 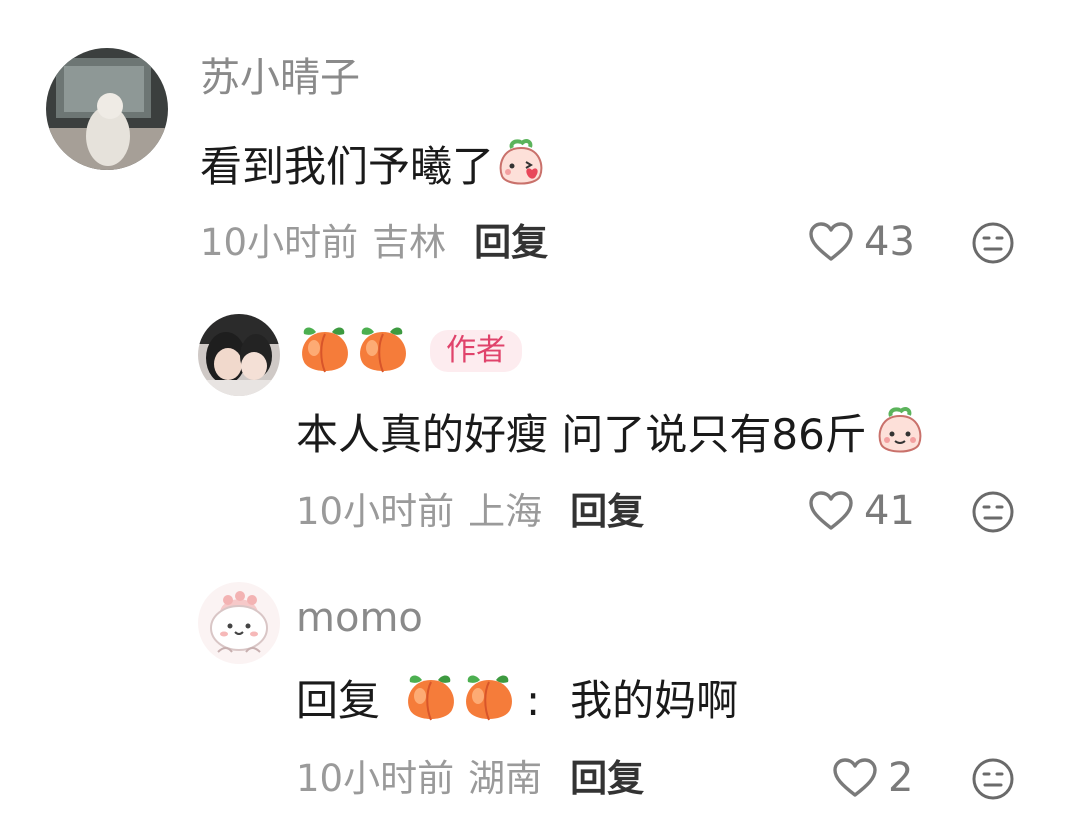 I want to click on comment-meta: 10小时前 吉林 回复, so click(x=374, y=242).